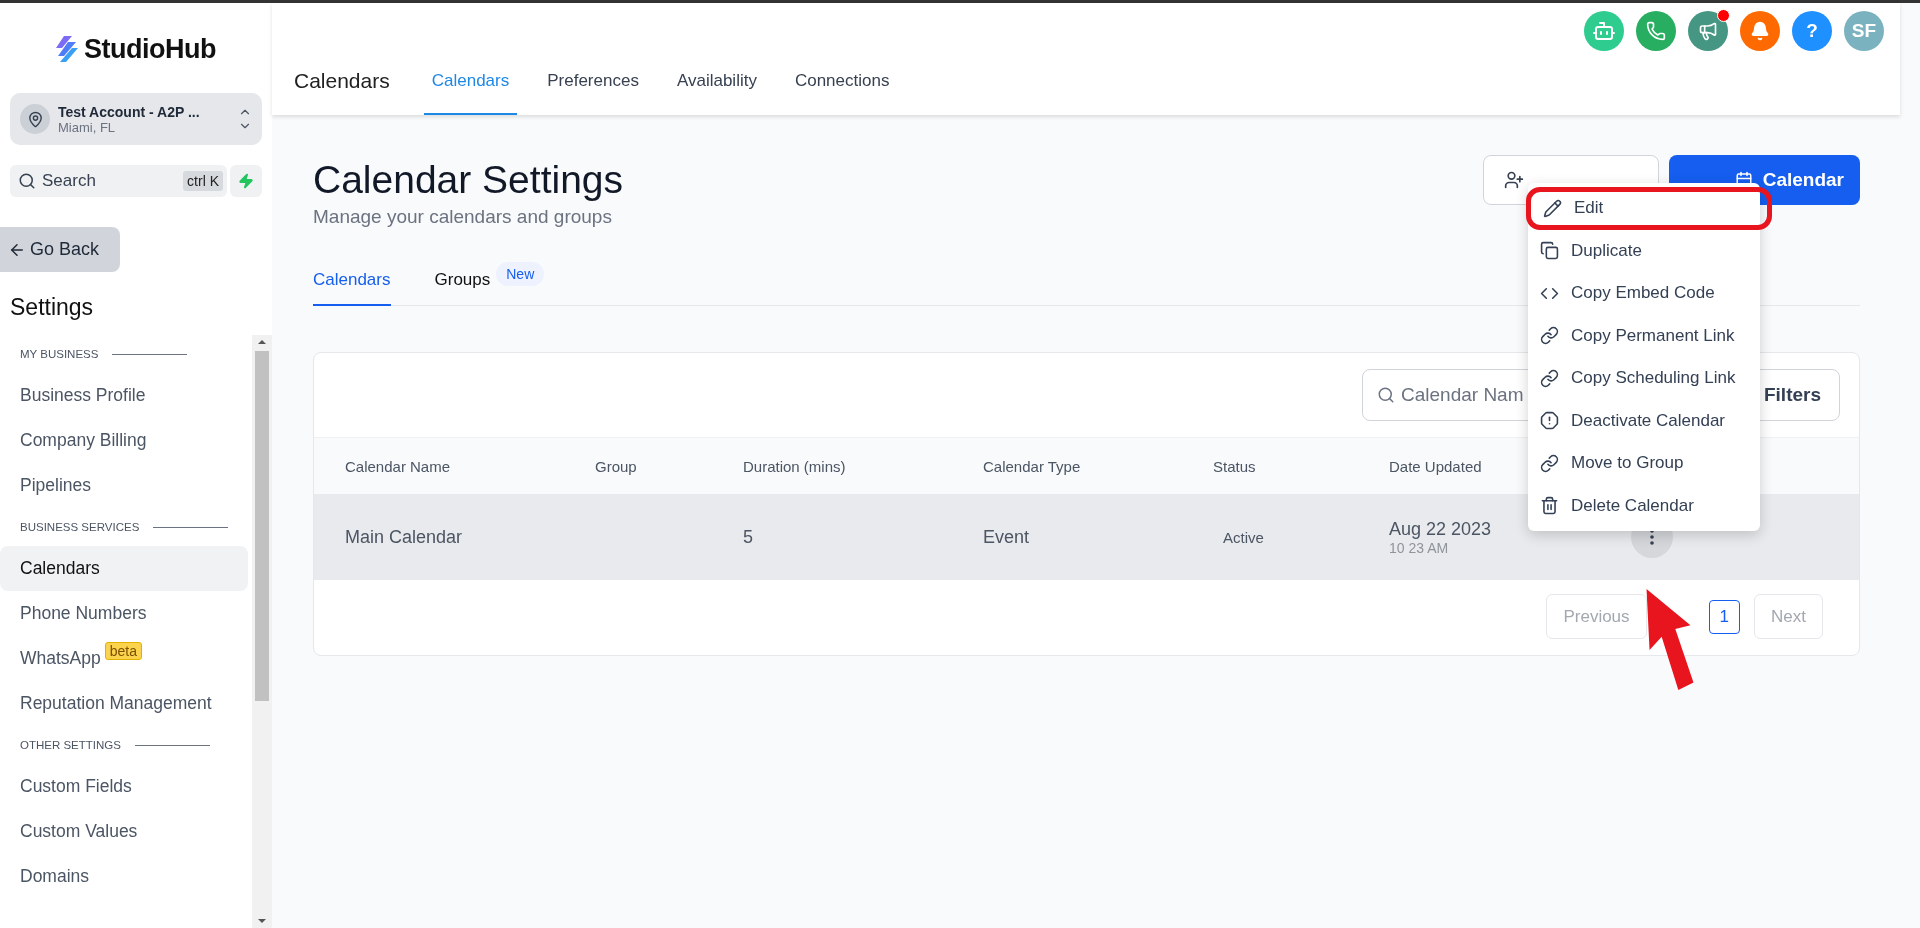 The width and height of the screenshot is (1920, 928). Describe the element at coordinates (1006, 537) in the screenshot. I see `table-cell: Event` at that location.